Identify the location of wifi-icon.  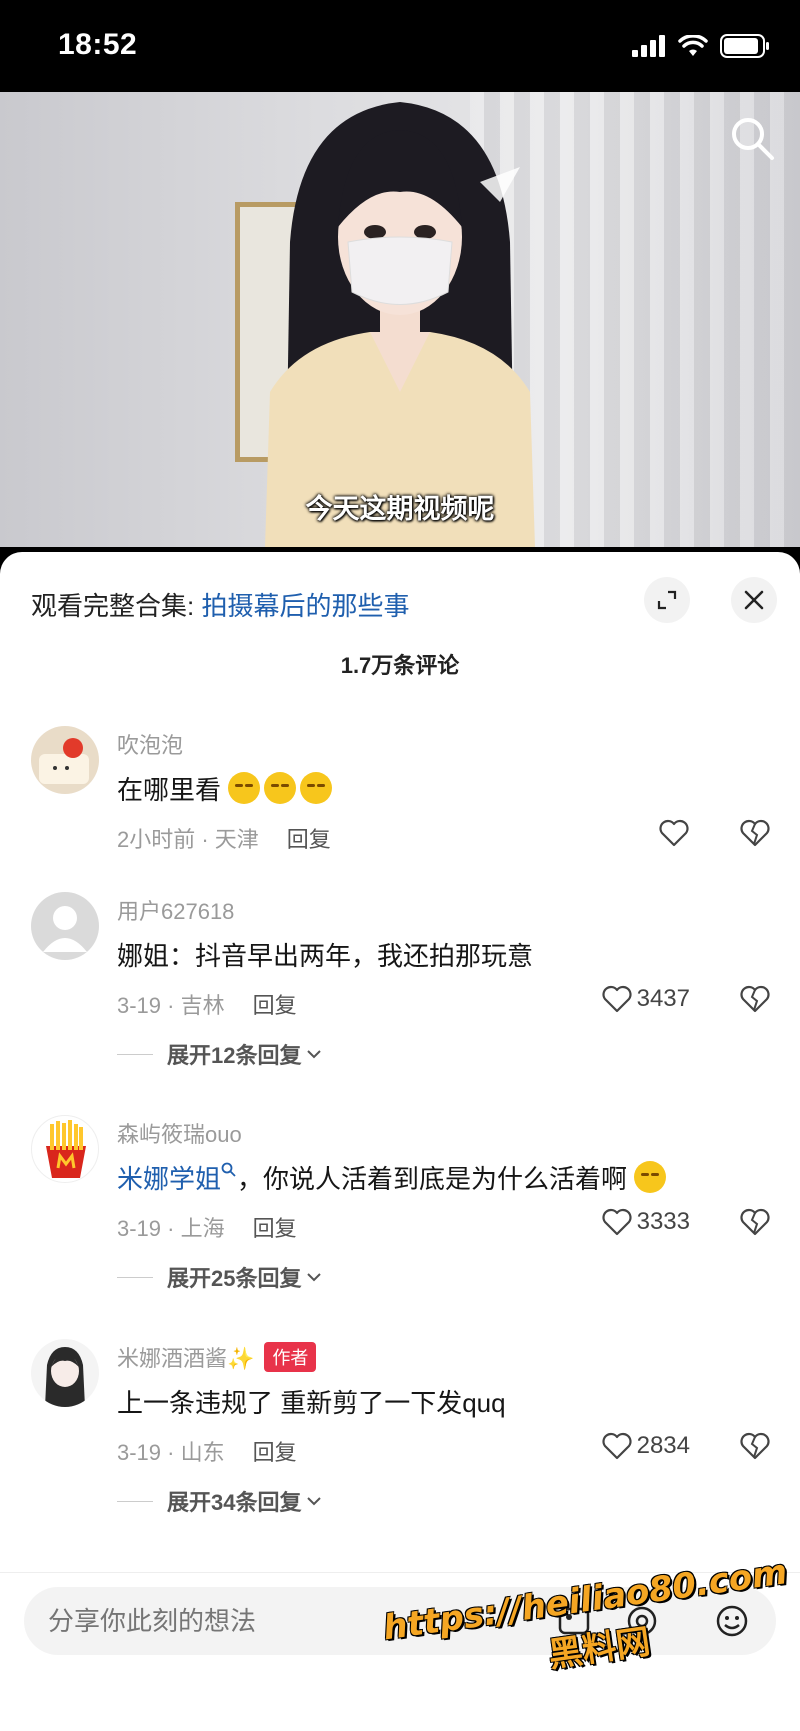
(693, 45).